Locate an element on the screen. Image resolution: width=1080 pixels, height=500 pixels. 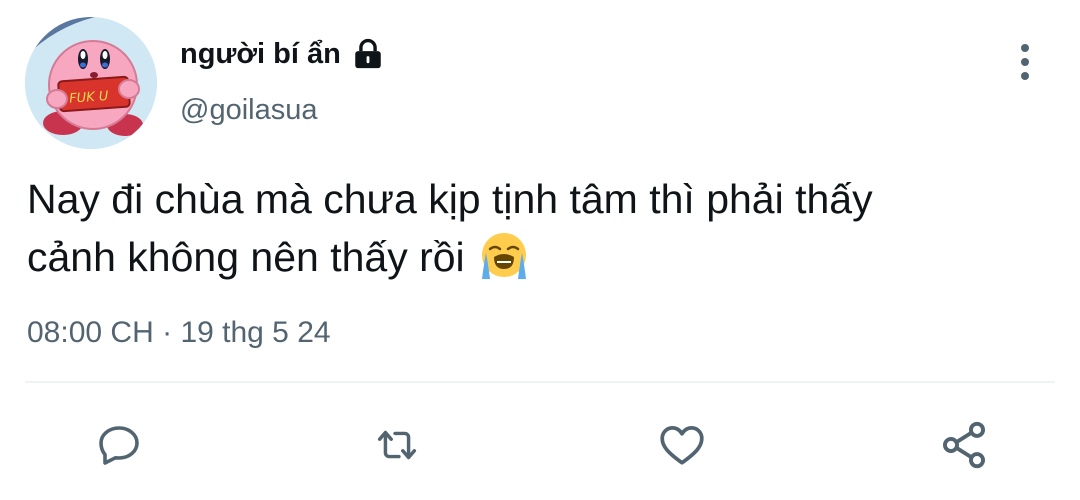
share-icon is located at coordinates (964, 445).